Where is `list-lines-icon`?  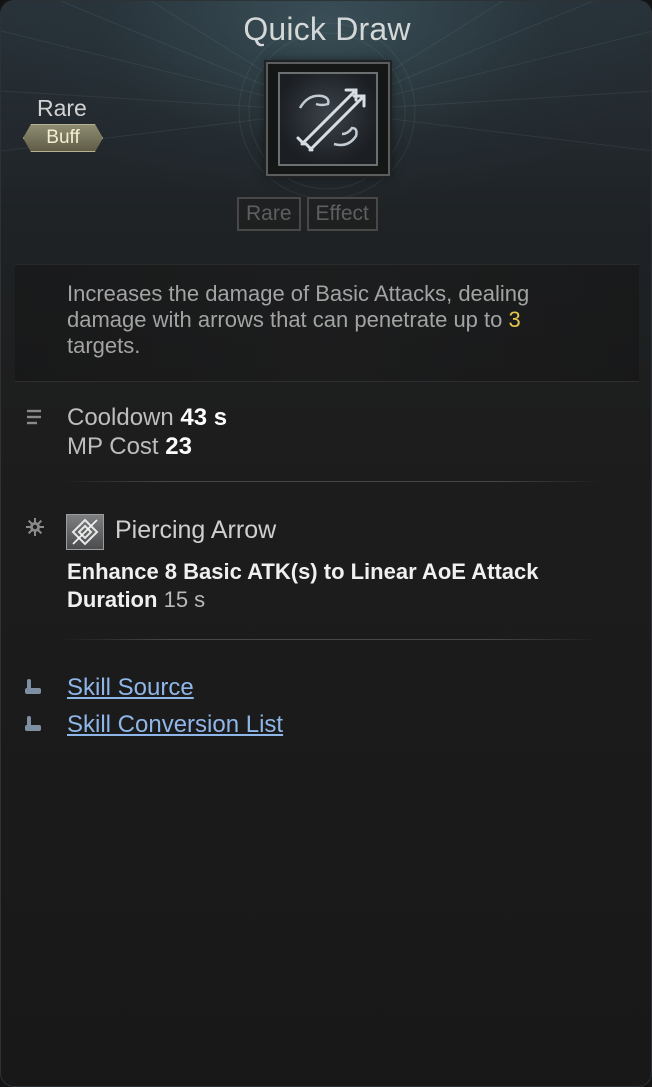
list-lines-icon is located at coordinates (34, 417).